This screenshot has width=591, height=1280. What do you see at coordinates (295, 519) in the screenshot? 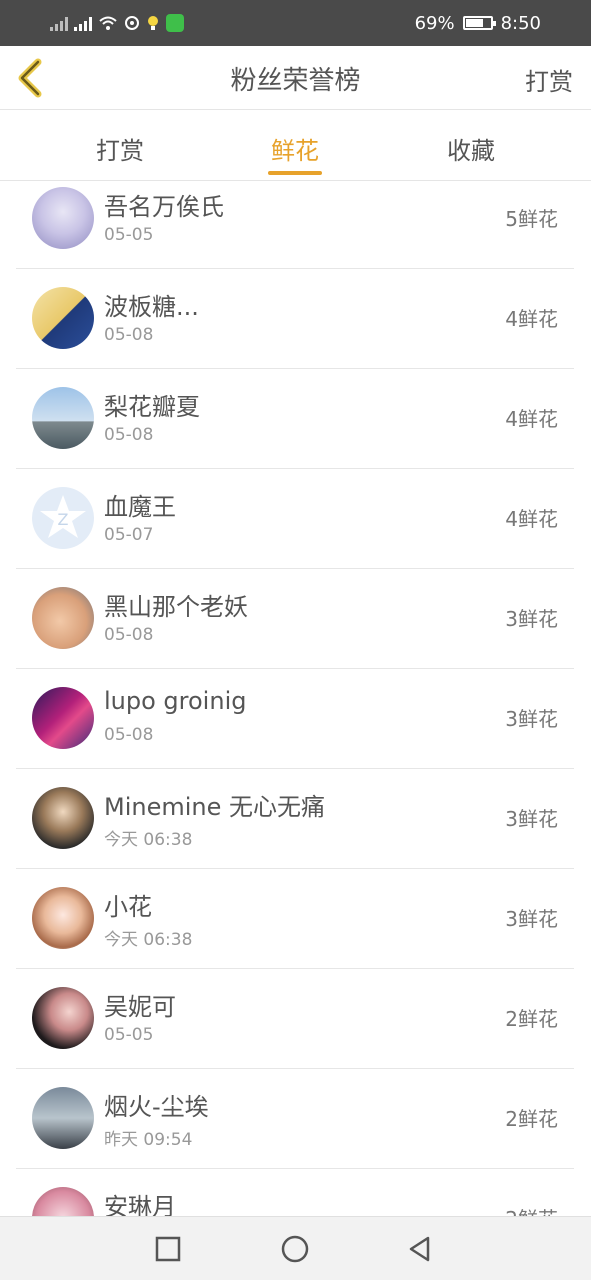
I see `list-item: Z 血魔王 05-07 4鲜花` at bounding box center [295, 519].